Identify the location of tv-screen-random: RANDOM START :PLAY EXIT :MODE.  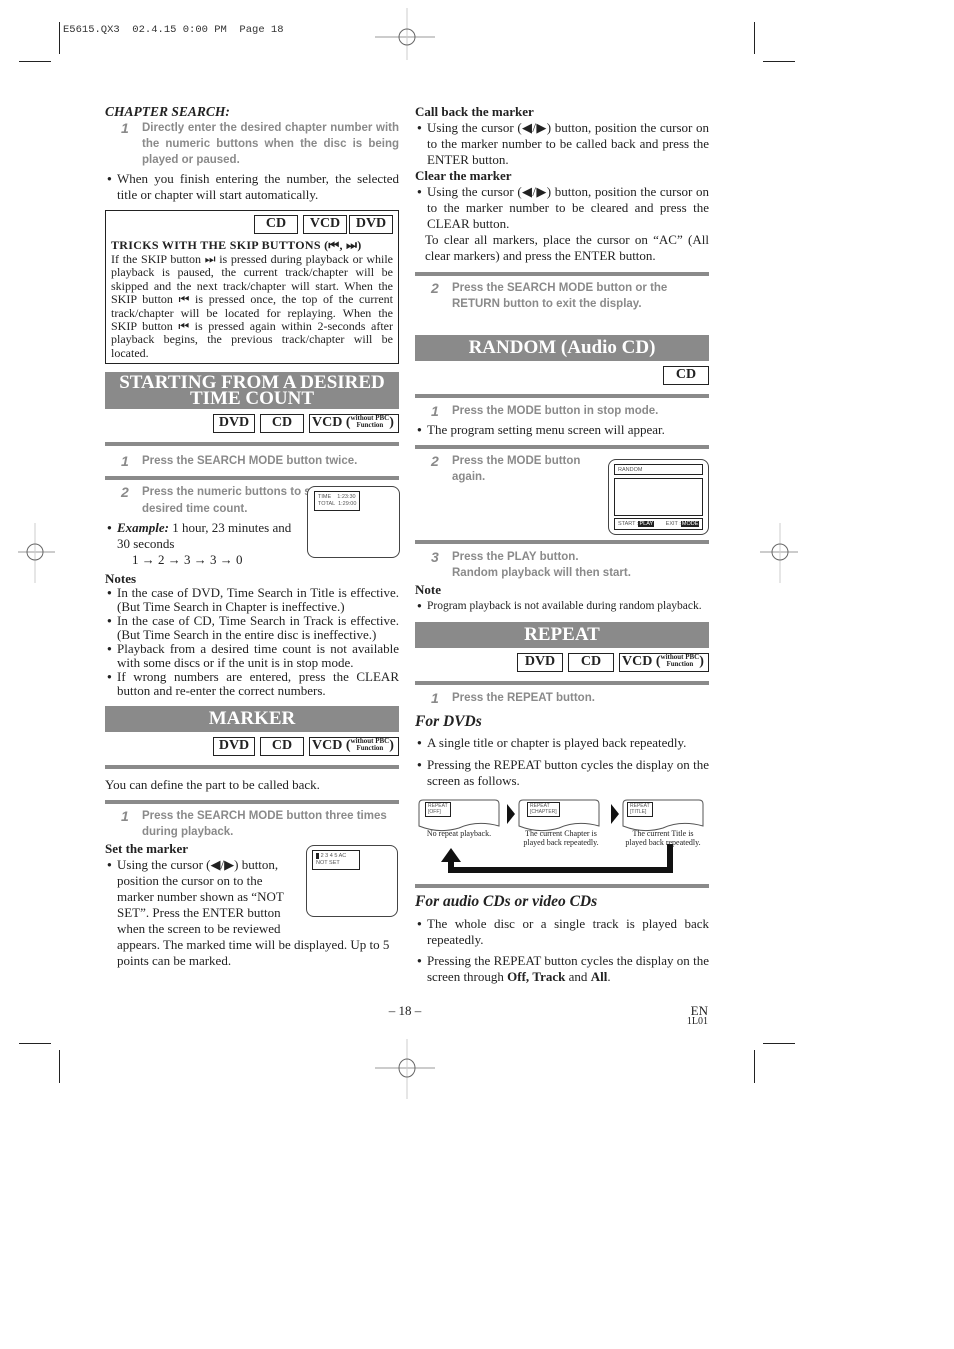
(658, 497).